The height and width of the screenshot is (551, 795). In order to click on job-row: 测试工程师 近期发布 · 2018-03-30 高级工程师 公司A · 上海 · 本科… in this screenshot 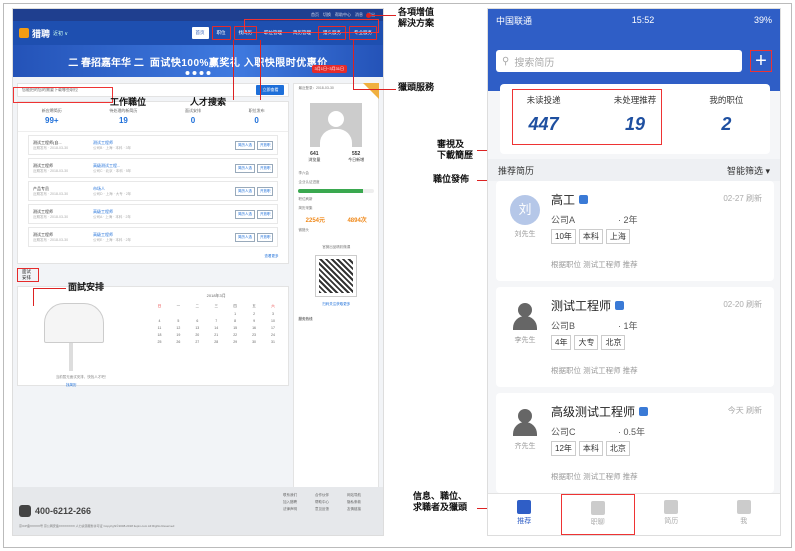, I will do `click(153, 214)`.